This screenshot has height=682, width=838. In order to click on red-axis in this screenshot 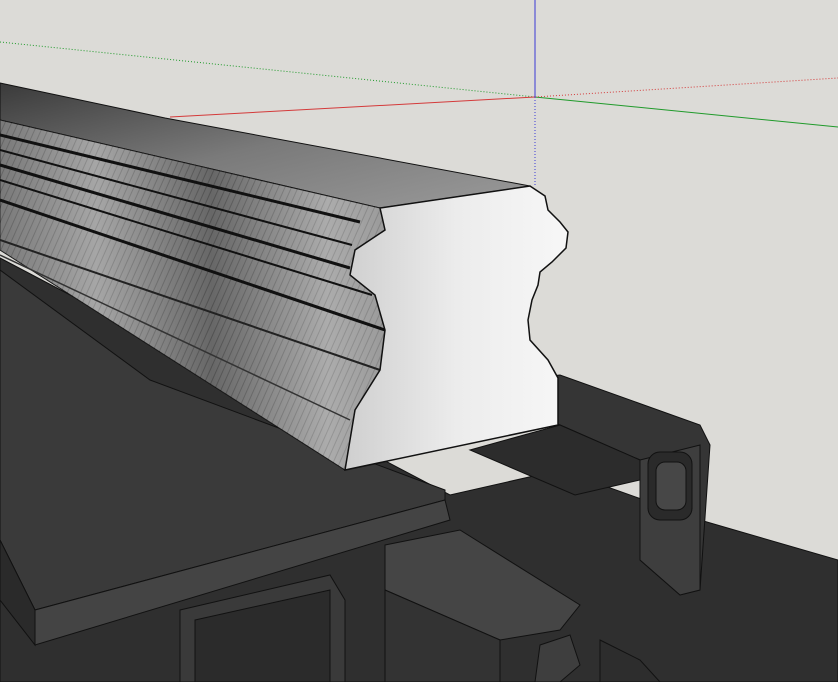, I will do `click(352, 107)`.